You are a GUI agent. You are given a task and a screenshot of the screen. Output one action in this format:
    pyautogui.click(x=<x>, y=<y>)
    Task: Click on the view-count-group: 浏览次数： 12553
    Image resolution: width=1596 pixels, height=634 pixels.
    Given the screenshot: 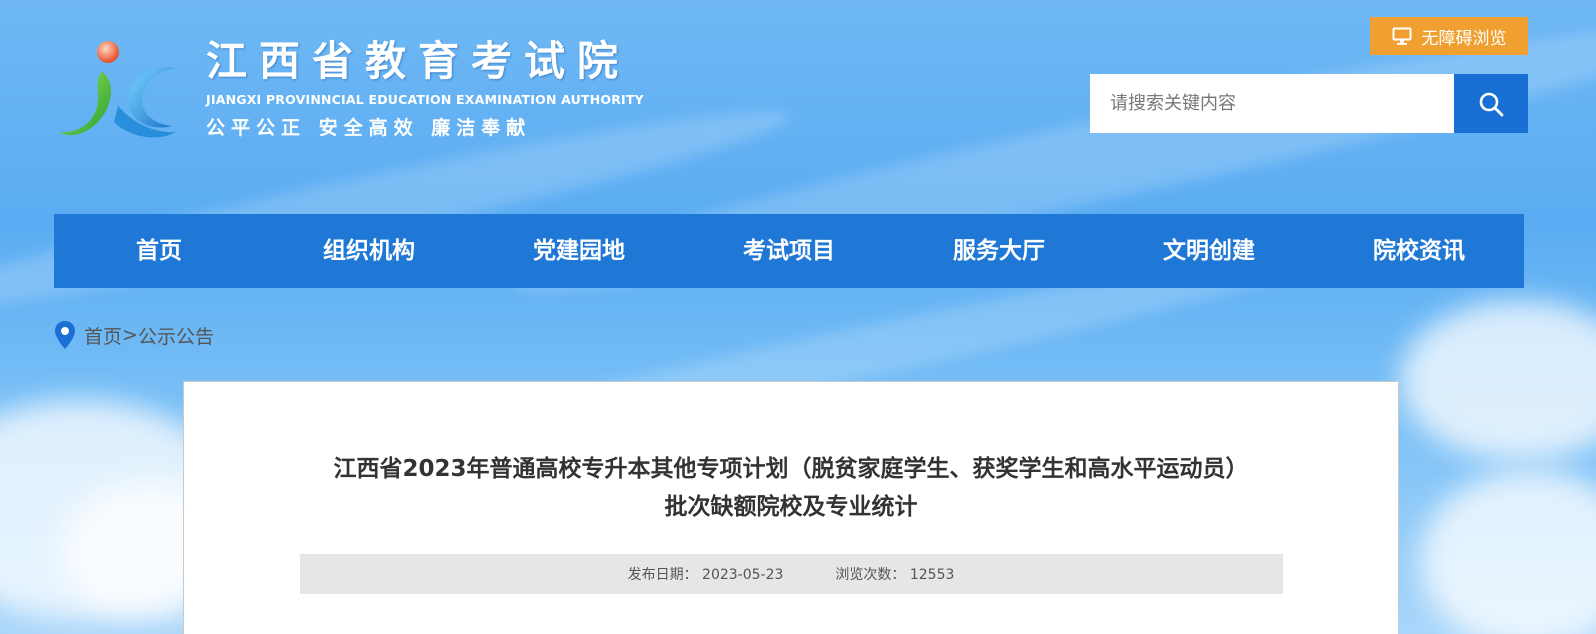 What is the action you would take?
    pyautogui.click(x=894, y=574)
    